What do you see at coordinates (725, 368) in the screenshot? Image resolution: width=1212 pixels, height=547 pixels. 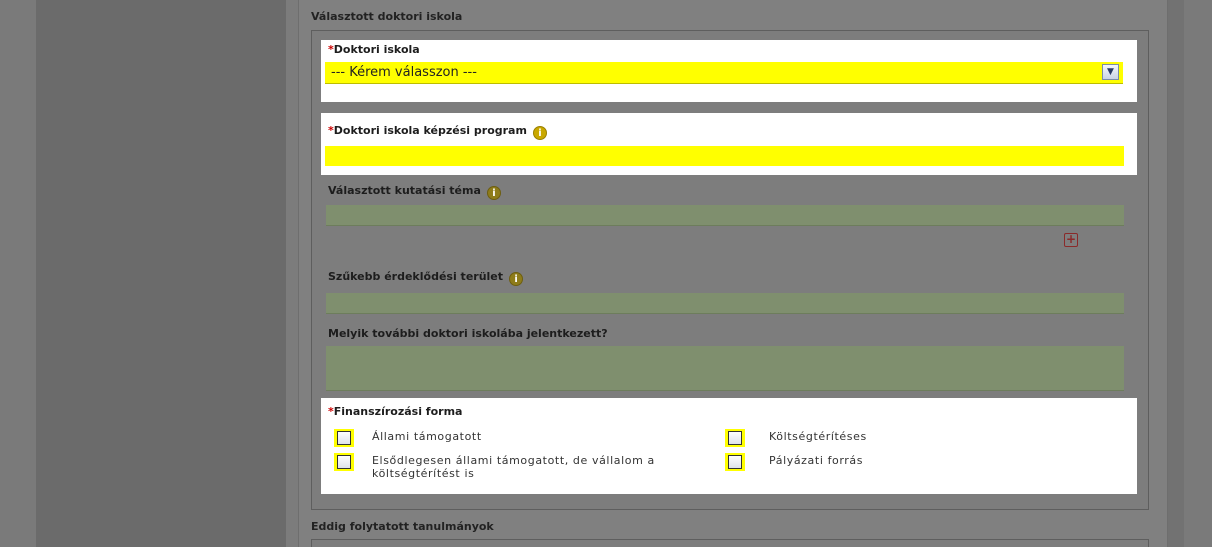 I see `other-school-textarea` at bounding box center [725, 368].